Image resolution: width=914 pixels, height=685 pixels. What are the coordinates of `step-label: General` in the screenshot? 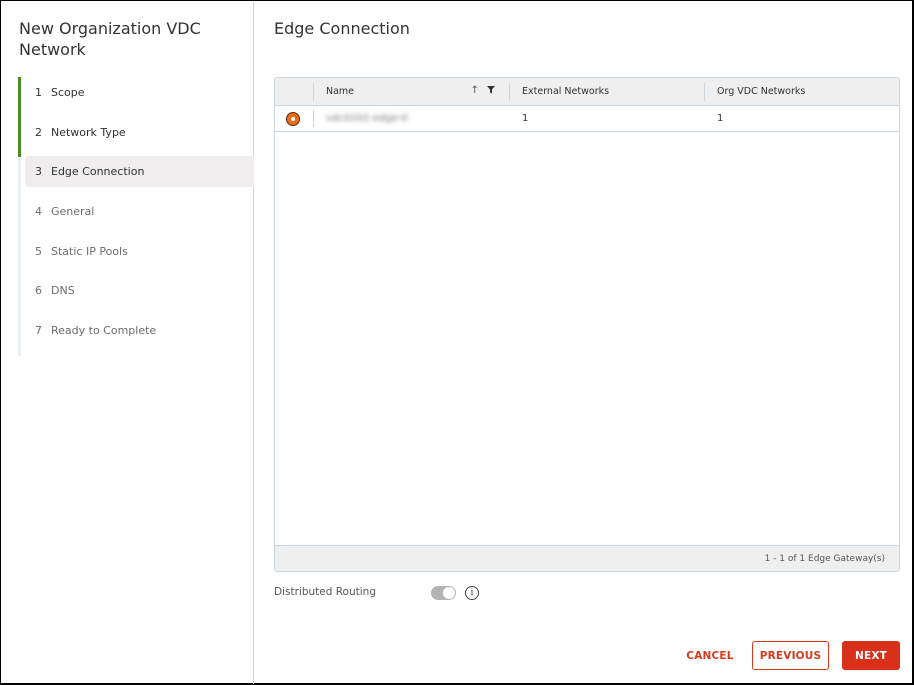 It's located at (73, 212).